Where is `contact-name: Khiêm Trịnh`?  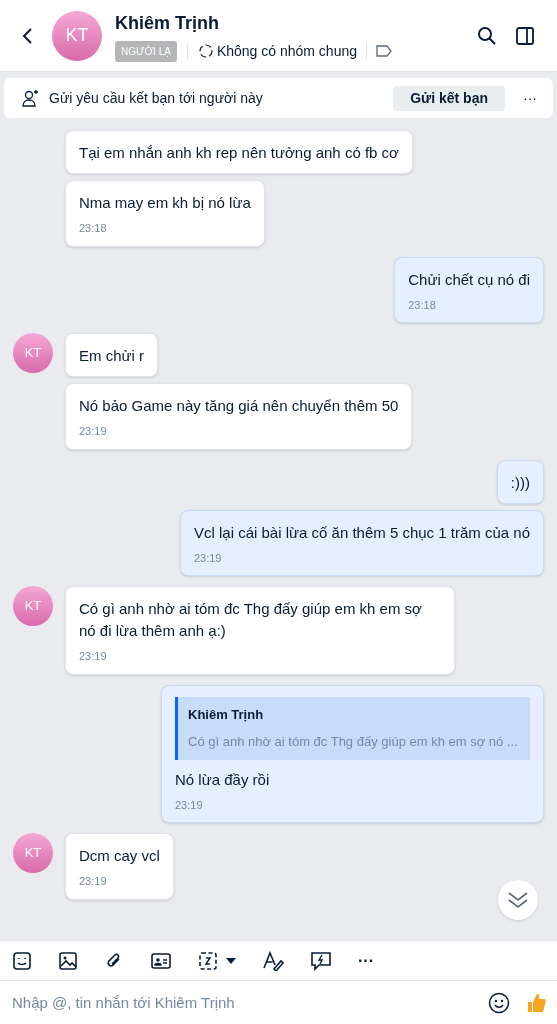 contact-name: Khiêm Trịnh is located at coordinates (167, 23).